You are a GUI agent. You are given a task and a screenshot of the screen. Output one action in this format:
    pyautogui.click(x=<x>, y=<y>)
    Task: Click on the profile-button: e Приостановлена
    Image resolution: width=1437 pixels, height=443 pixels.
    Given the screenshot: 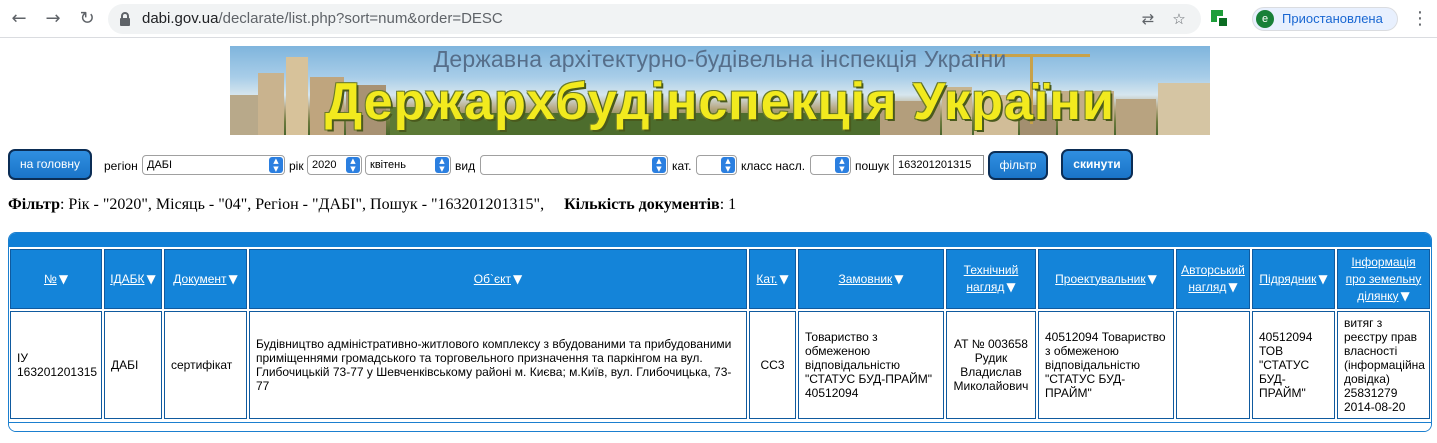 What is the action you would take?
    pyautogui.click(x=1325, y=19)
    